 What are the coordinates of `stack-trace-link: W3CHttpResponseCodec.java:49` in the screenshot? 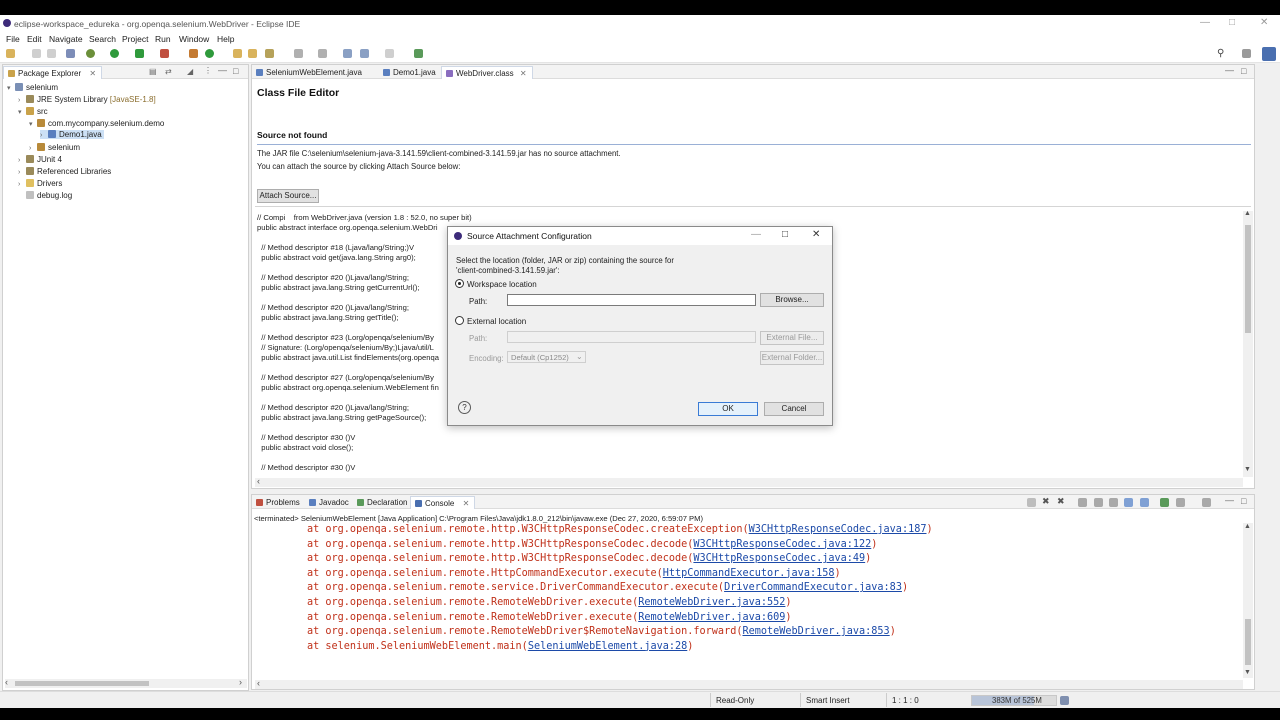 It's located at (779, 558).